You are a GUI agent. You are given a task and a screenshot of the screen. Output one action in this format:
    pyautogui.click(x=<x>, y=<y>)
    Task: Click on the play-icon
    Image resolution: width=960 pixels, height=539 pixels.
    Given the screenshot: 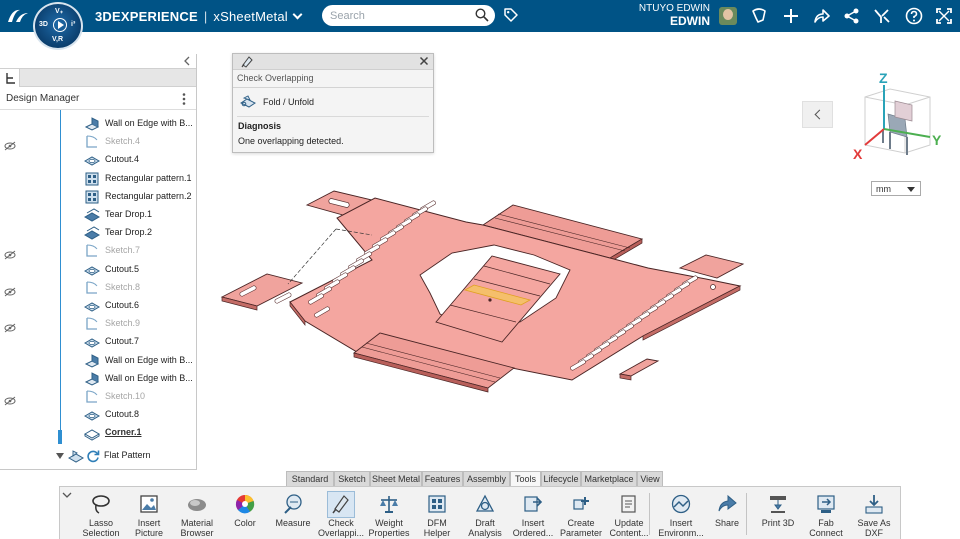 What is the action you would take?
    pyautogui.click(x=60, y=25)
    